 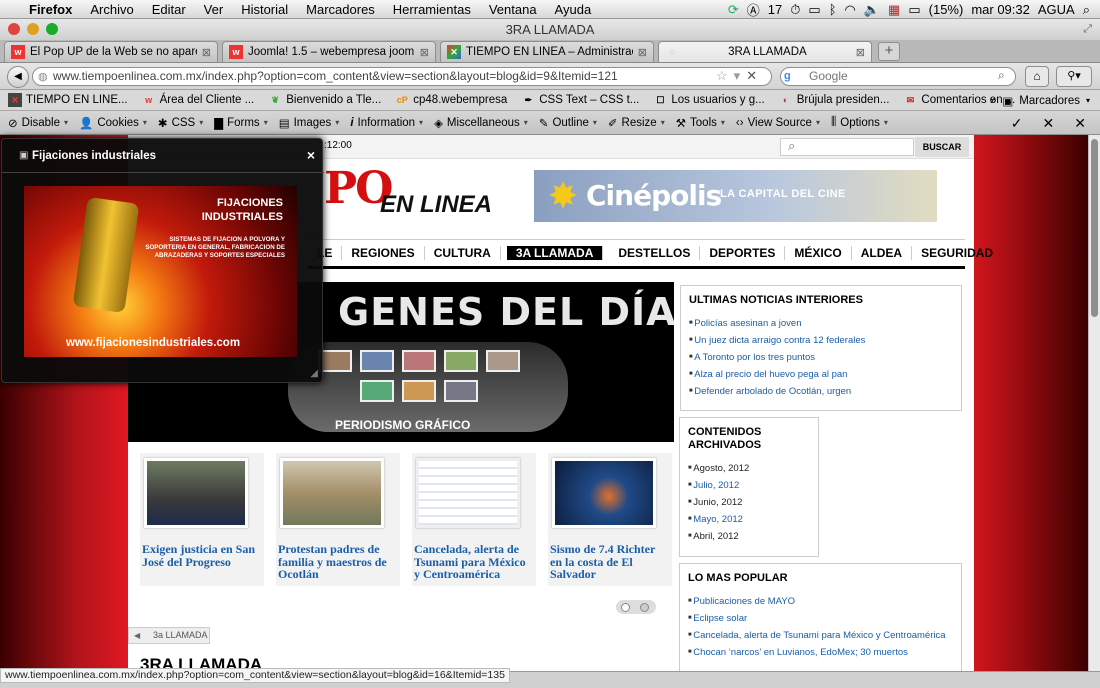 I want to click on user-name: AGUA, so click(x=1056, y=9).